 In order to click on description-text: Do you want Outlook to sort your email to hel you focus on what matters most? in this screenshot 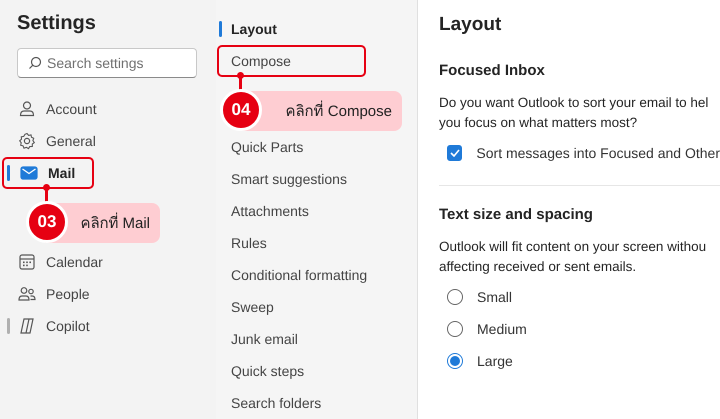, I will do `click(574, 113)`.